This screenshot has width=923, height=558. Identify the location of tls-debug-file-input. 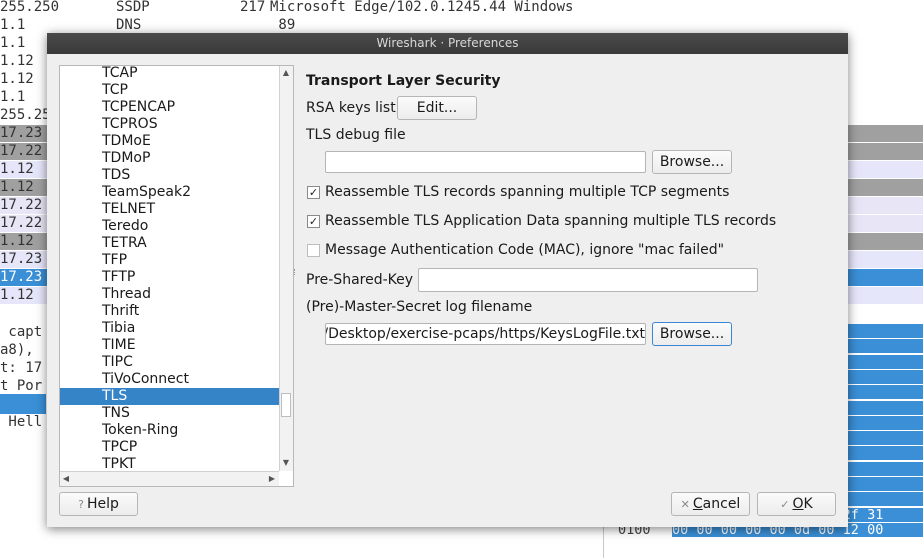
(485, 162).